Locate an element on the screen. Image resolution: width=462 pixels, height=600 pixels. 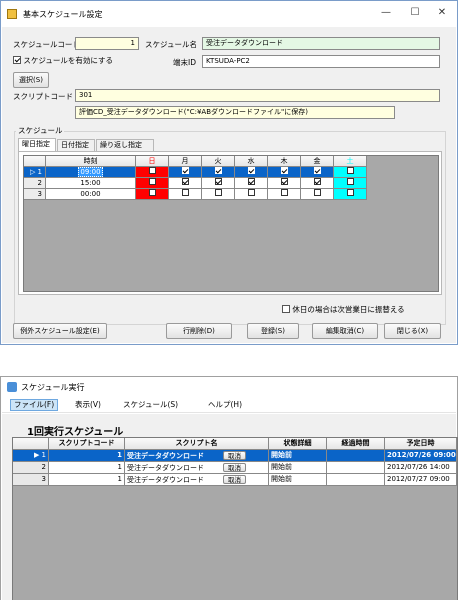
tab-weekday: 曜日指定 is located at coordinates (37, 144).